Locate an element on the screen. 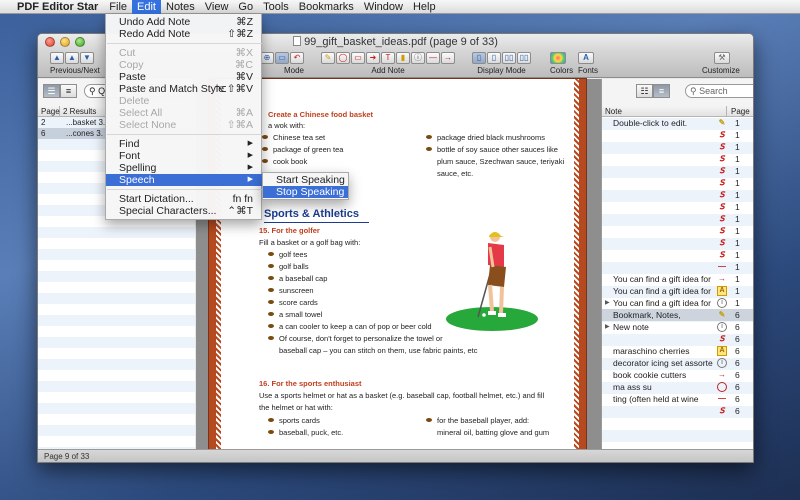  speech-menu-item-stop-speaking: Stop Speaking is located at coordinates (305, 192).